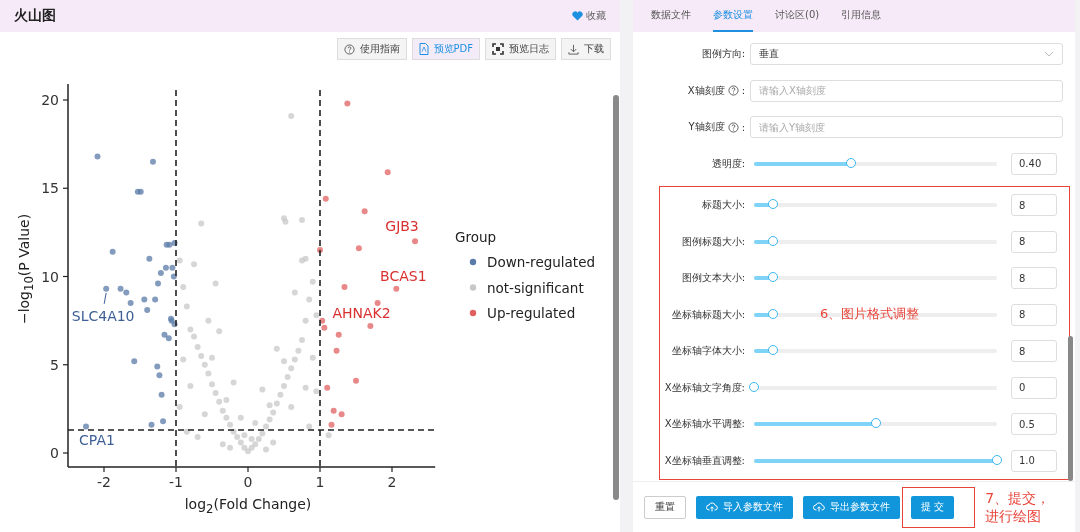 Image resolution: width=1080 pixels, height=532 pixels. What do you see at coordinates (708, 314) in the screenshot?
I see `field-label: 坐标轴标题大小:` at bounding box center [708, 314].